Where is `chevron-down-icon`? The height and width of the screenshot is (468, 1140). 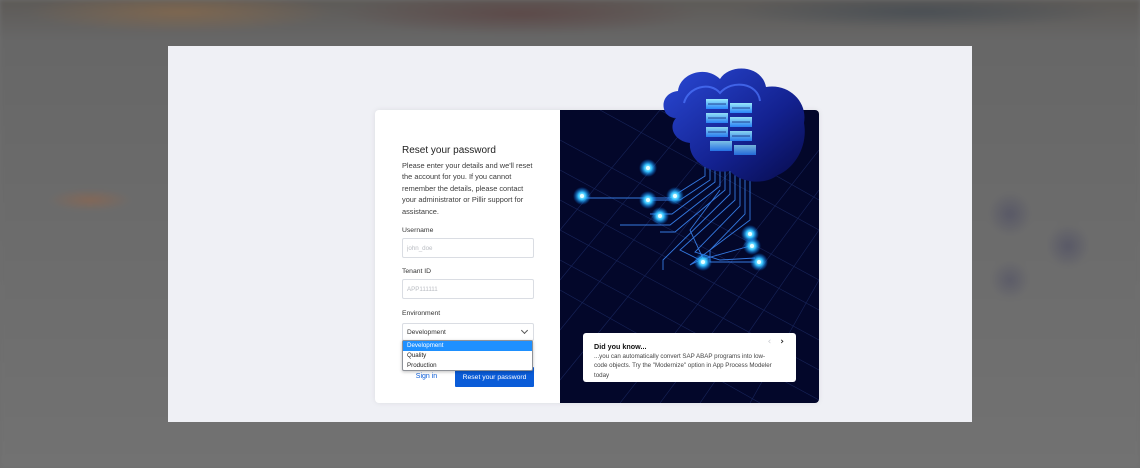
chevron-down-icon is located at coordinates (524, 330).